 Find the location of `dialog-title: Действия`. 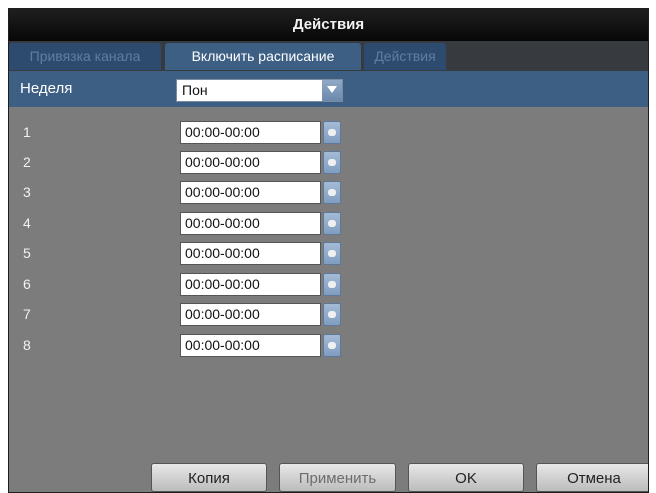

dialog-title: Действия is located at coordinates (328, 25).